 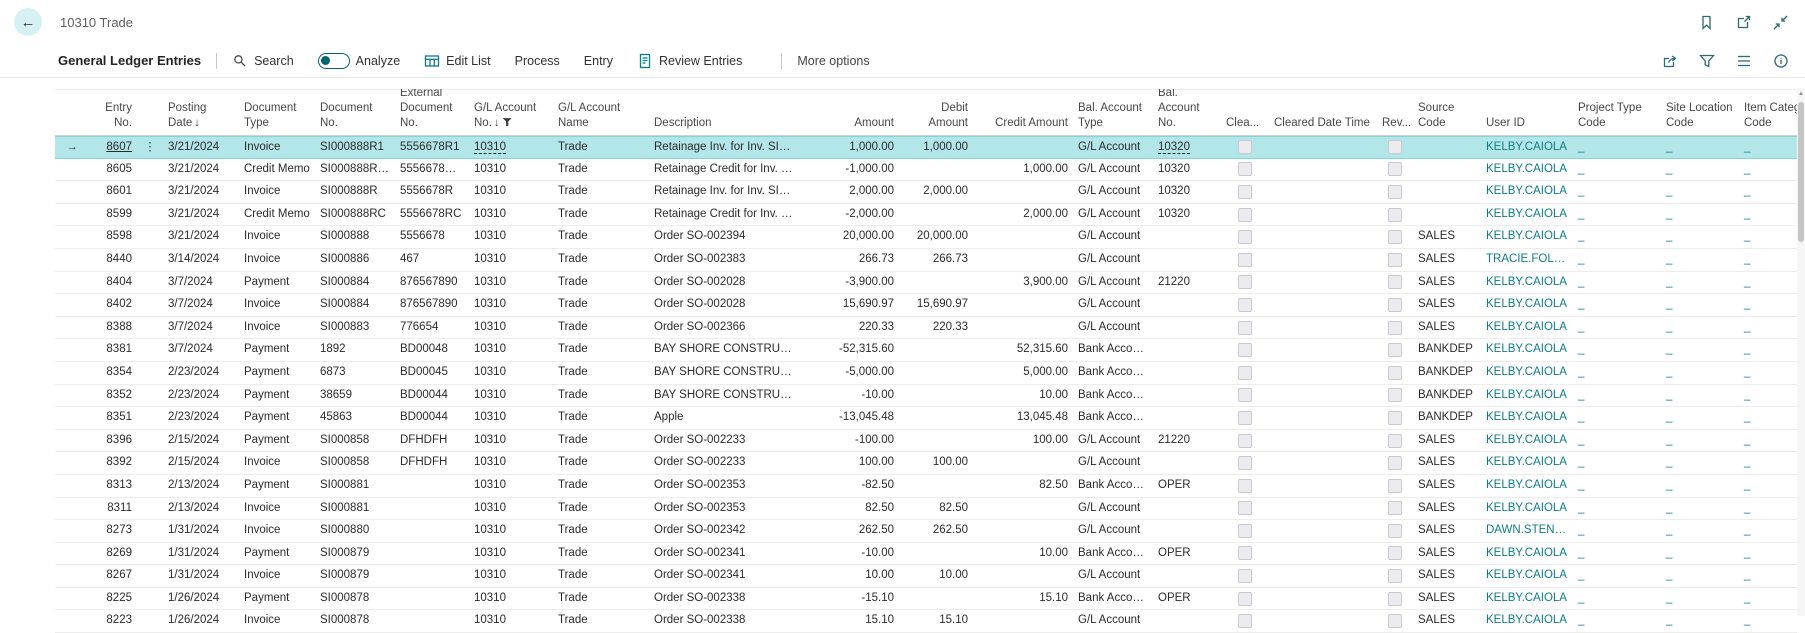 I want to click on cell-amount: 1,000.00, so click(x=849, y=147).